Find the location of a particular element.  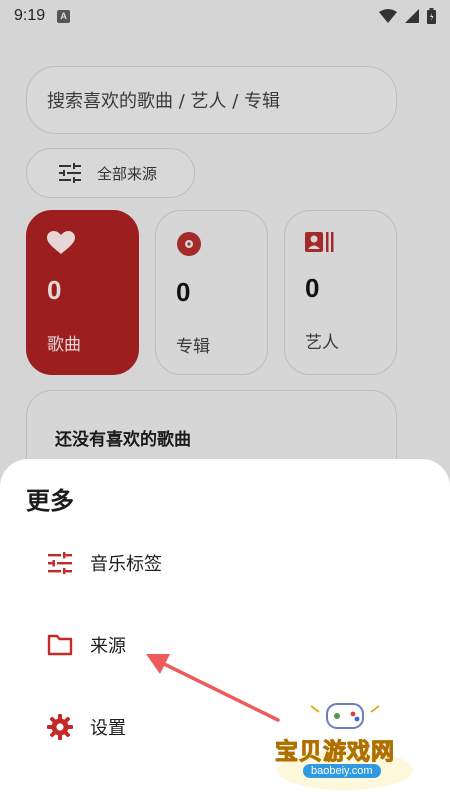

signal-icon is located at coordinates (412, 16).